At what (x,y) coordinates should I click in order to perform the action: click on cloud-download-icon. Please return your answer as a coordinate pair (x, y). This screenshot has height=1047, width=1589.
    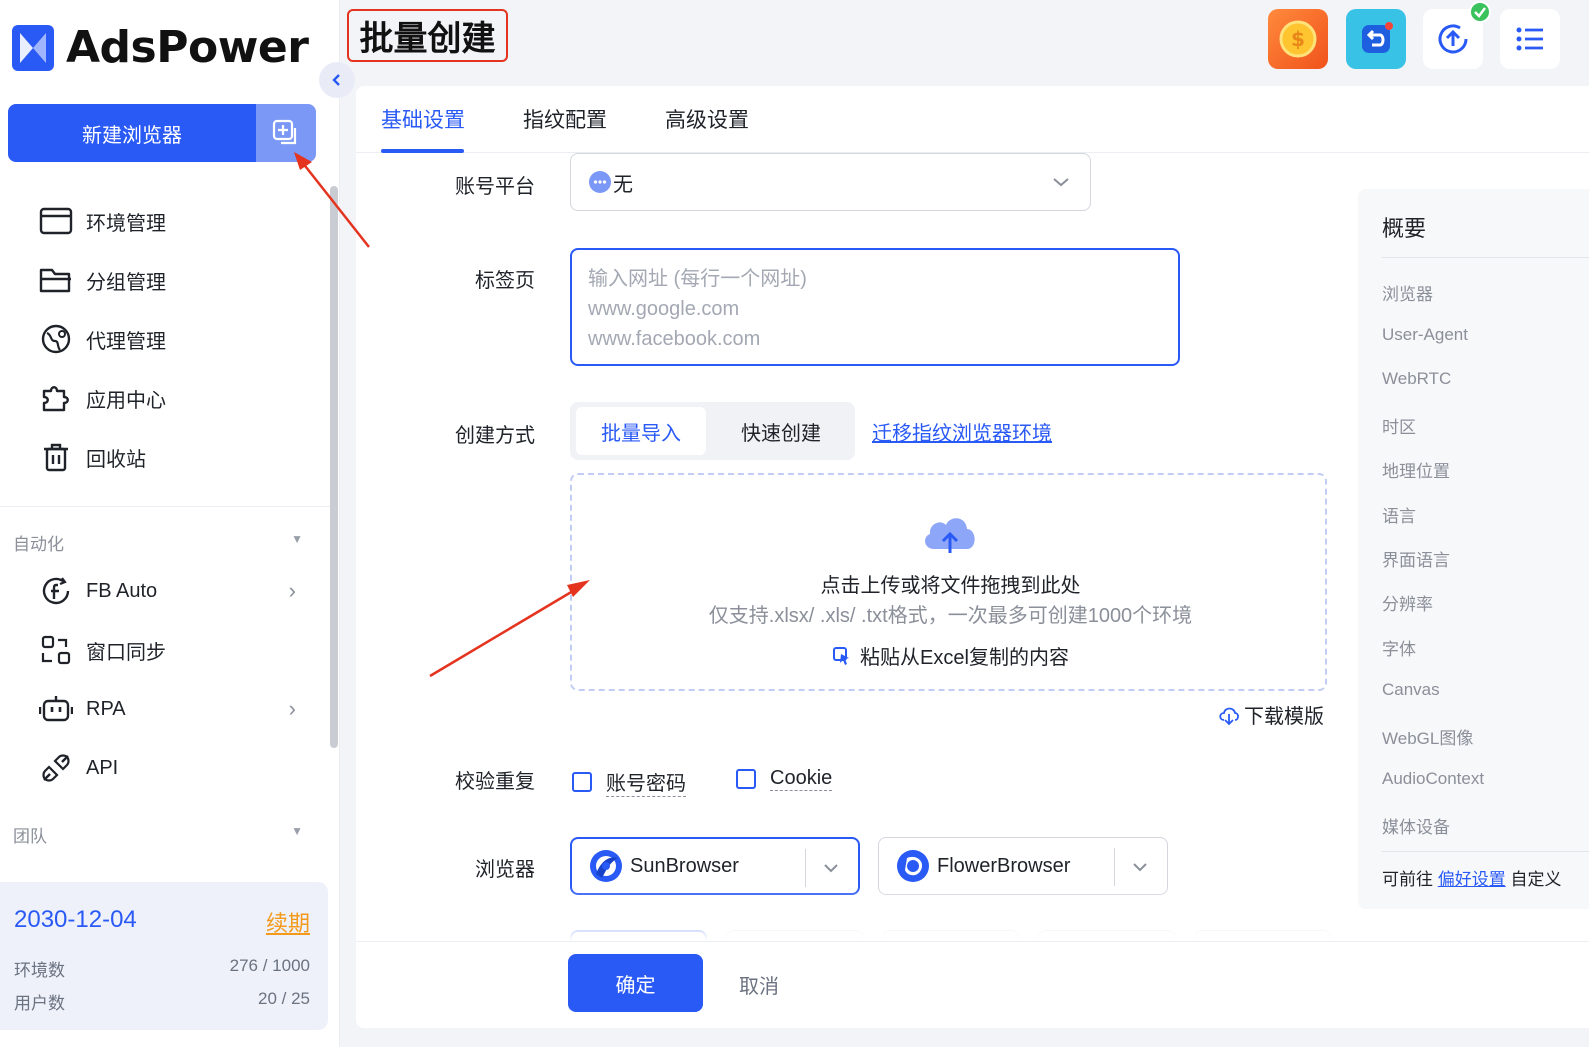
    Looking at the image, I should click on (1229, 716).